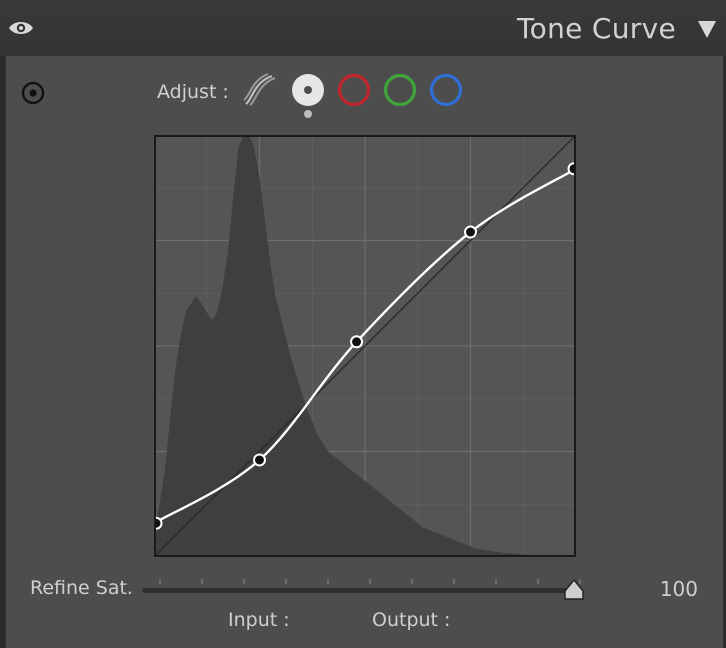  What do you see at coordinates (354, 90) in the screenshot?
I see `red-circle-icon` at bounding box center [354, 90].